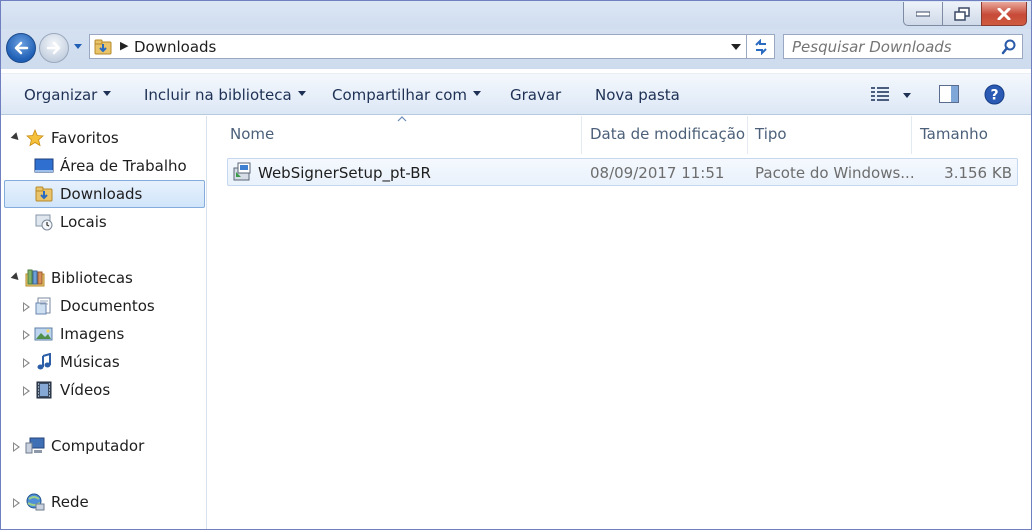 This screenshot has width=1032, height=530. I want to click on address-dropdown-icon, so click(736, 47).